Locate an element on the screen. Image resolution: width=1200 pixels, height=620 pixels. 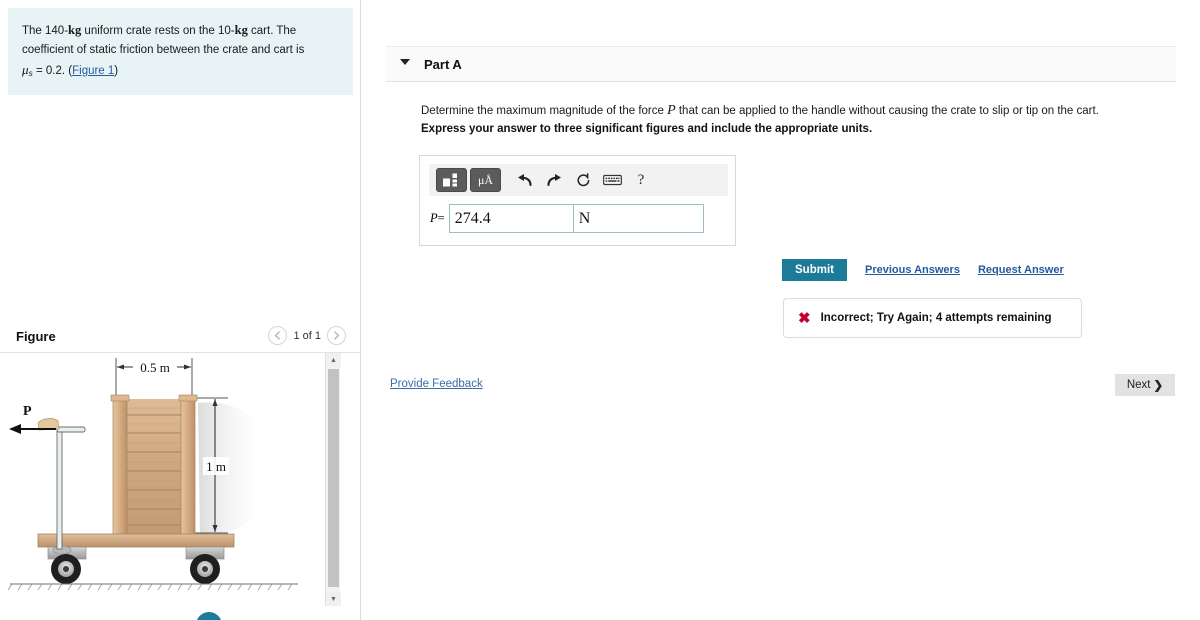
answer-unit-text: N is located at coordinates (584, 218).